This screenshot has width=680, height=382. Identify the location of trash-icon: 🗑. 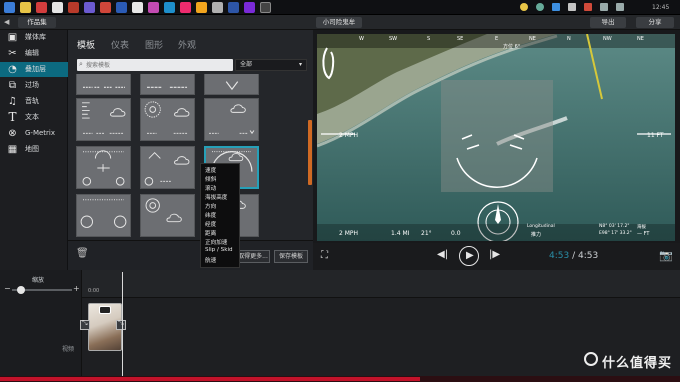
(82, 253).